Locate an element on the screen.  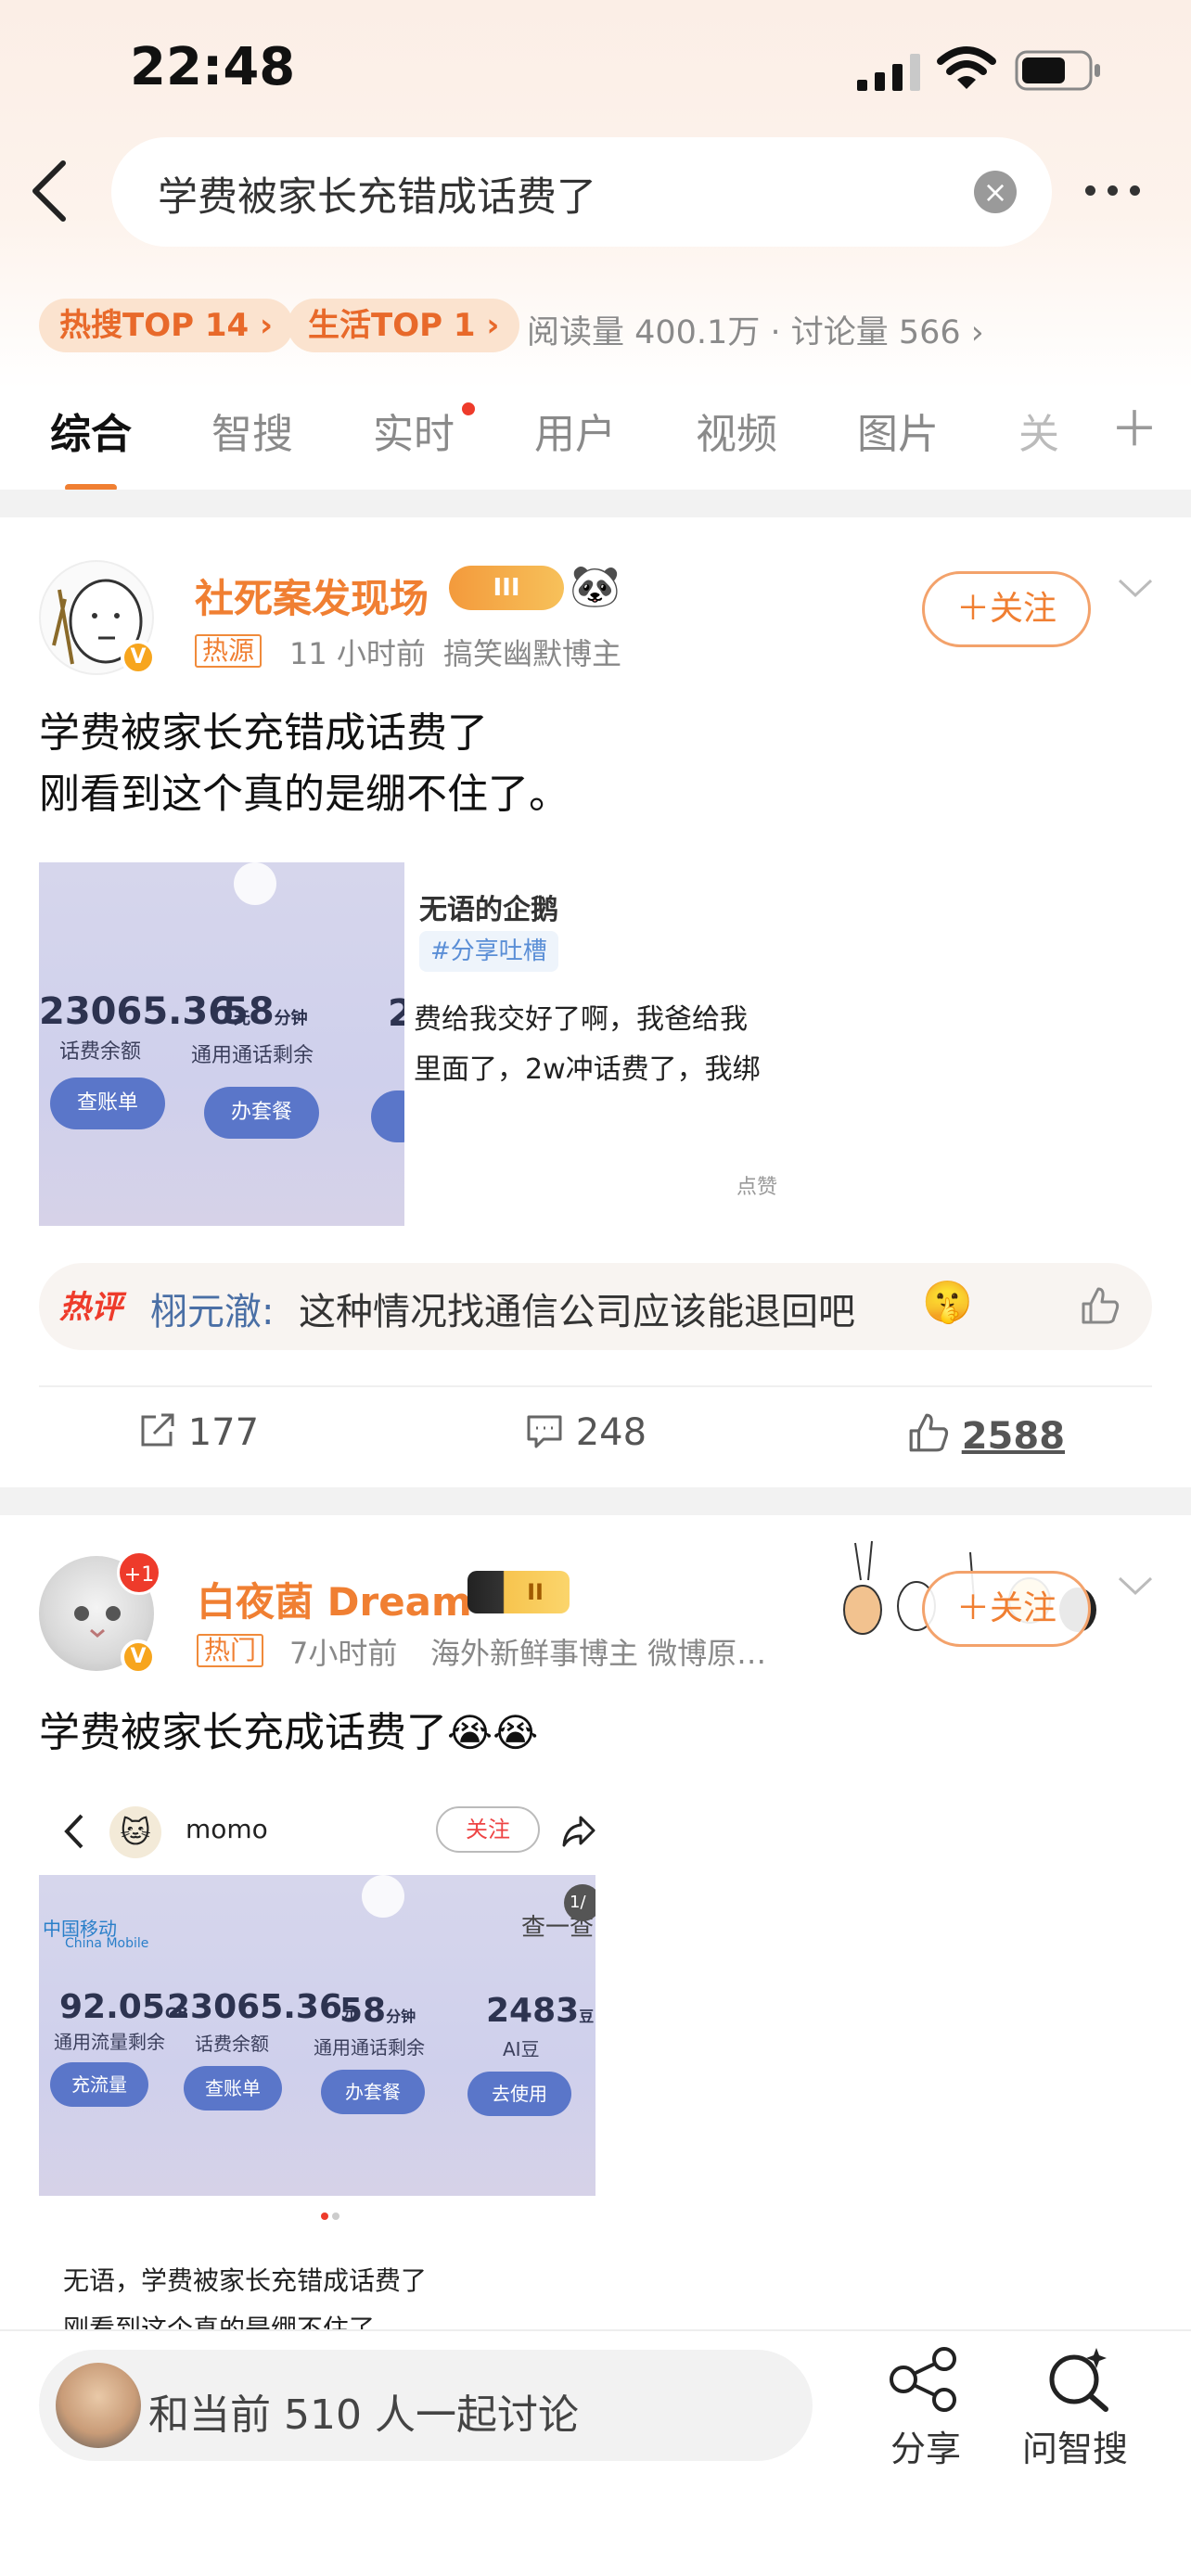
tab-images: 图片 is located at coordinates (898, 430).